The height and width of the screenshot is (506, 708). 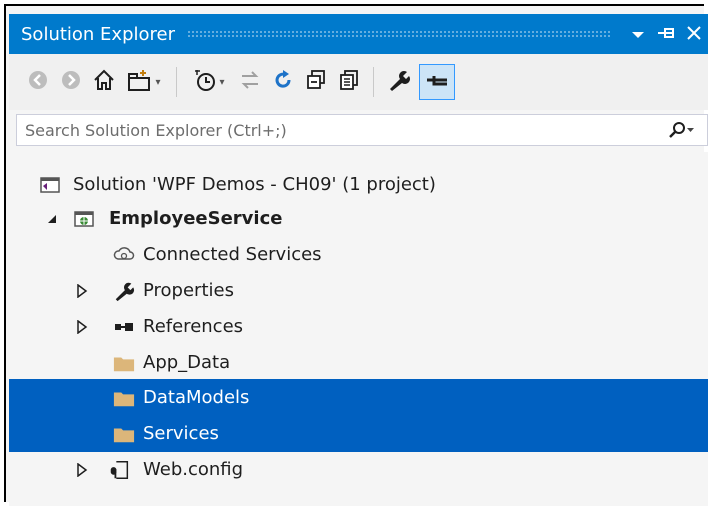 I want to click on tree-row-services: Services, so click(x=358, y=433).